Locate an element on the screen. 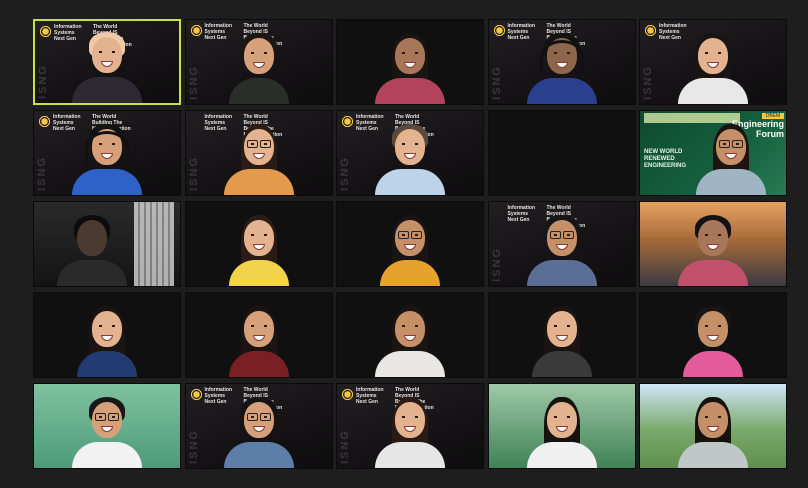  window-curtain is located at coordinates (154, 244).